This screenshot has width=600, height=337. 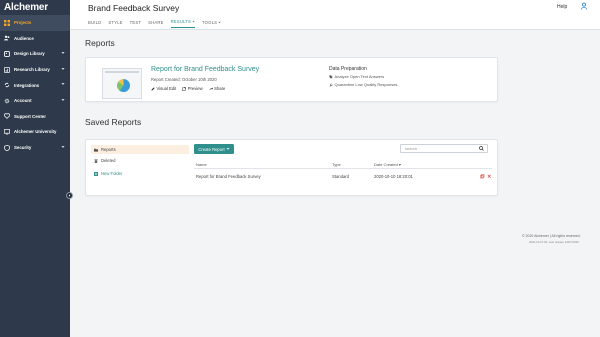 What do you see at coordinates (108, 149) in the screenshot?
I see `folder-label: Reports` at bounding box center [108, 149].